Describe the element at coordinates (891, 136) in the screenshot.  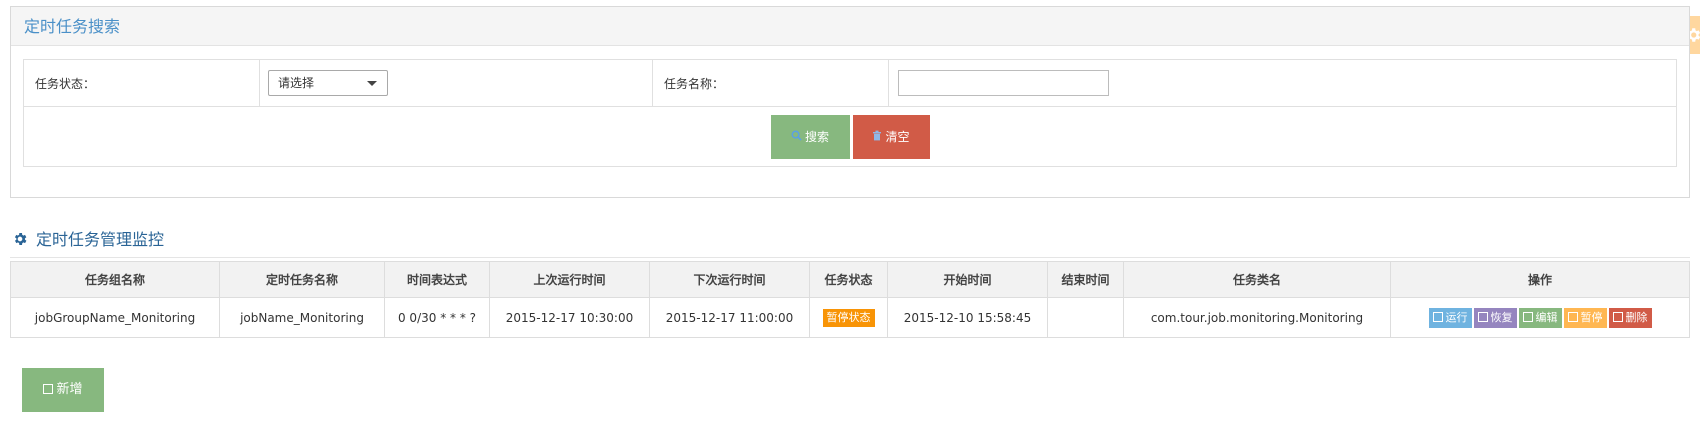
I see `clear-button: 清空` at that location.